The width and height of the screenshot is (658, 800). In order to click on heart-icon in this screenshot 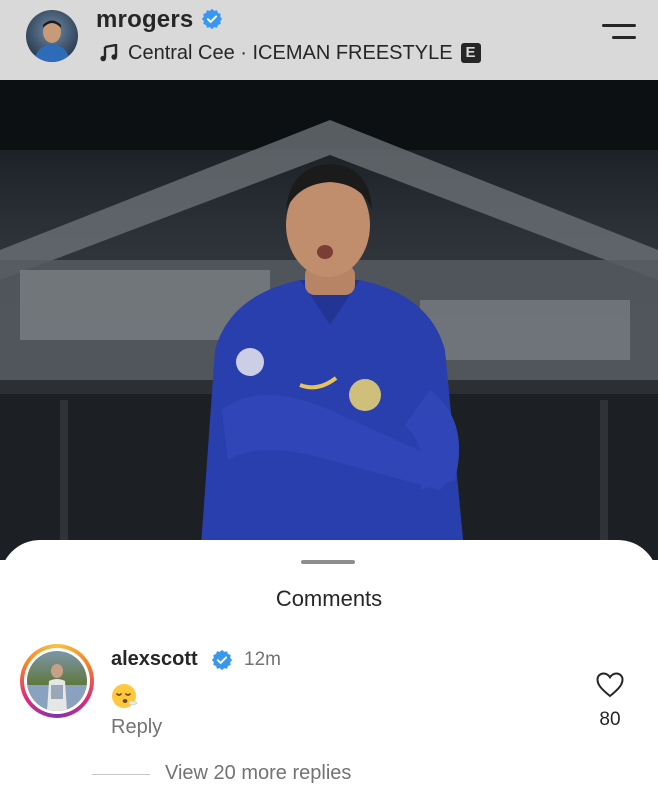, I will do `click(610, 685)`.